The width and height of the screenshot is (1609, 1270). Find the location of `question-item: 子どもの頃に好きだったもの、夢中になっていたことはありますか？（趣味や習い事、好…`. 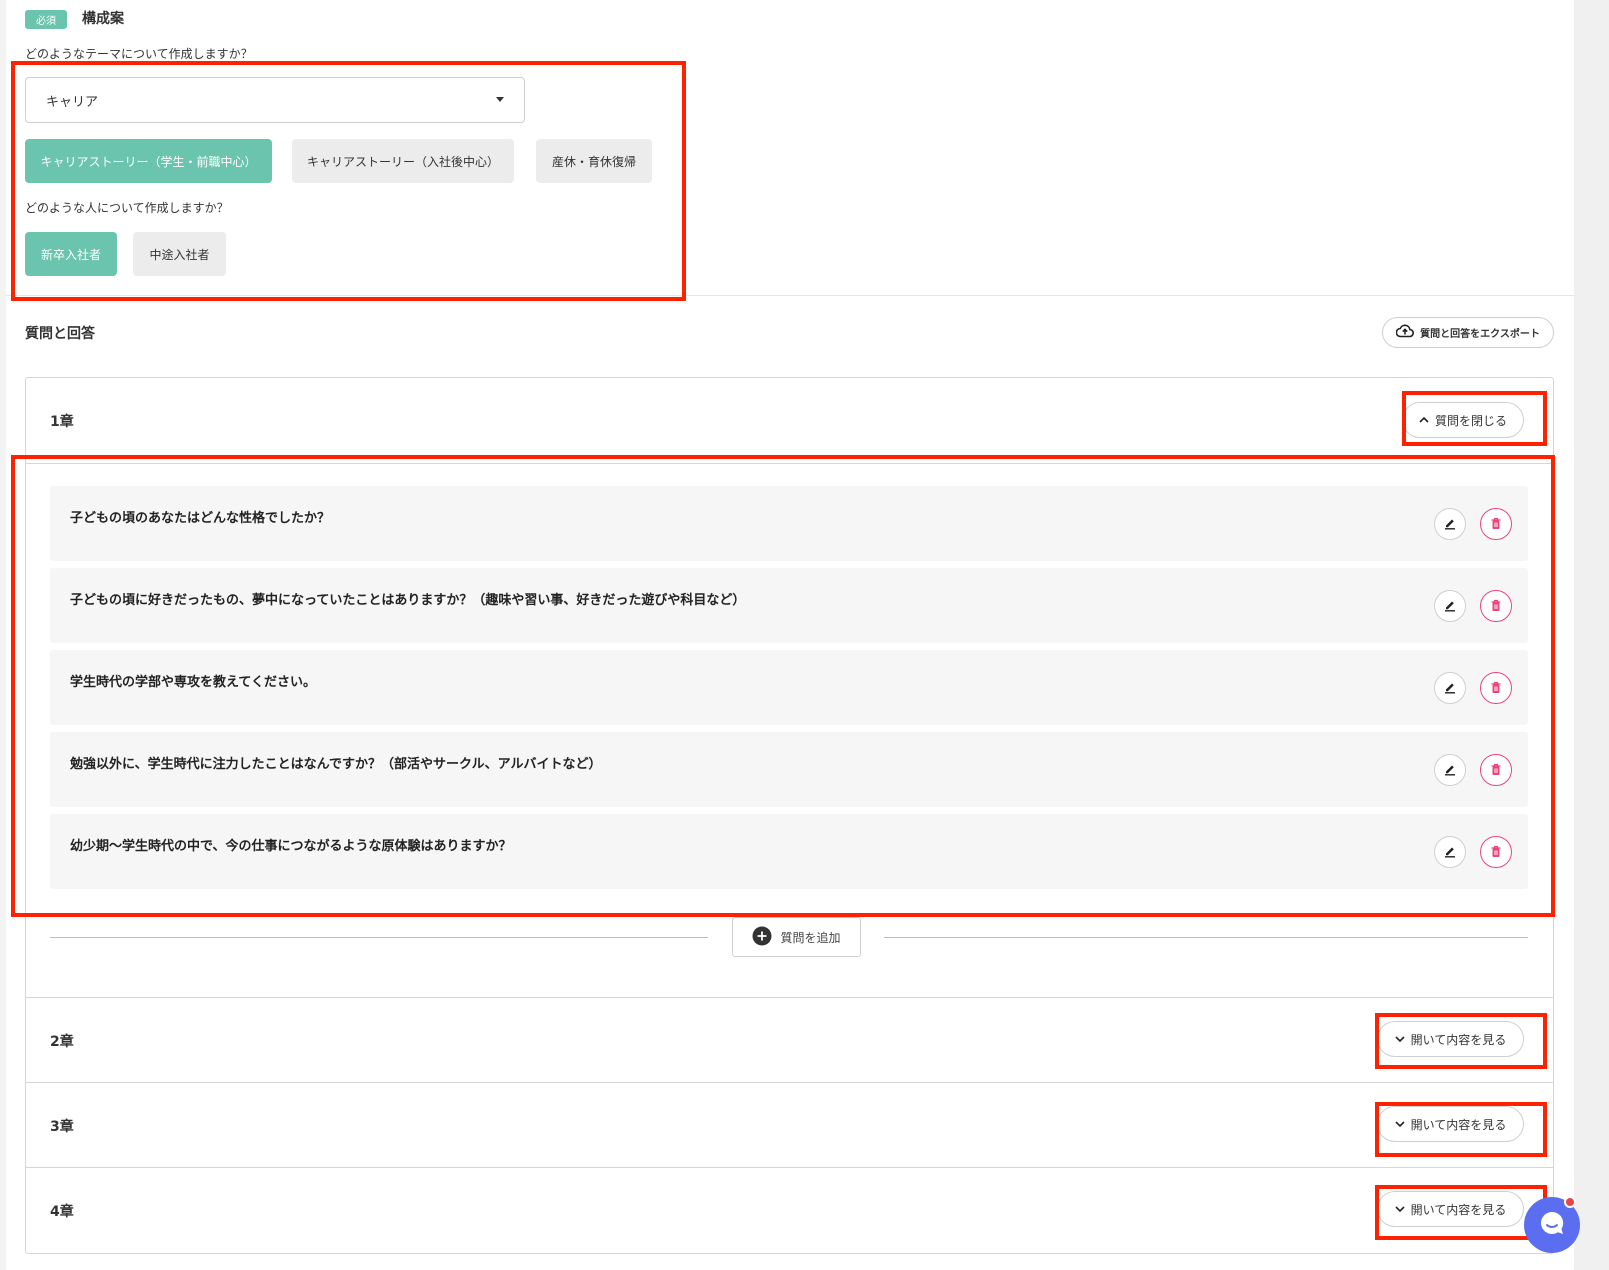

question-item: 子どもの頃に好きだったもの、夢中になっていたことはありますか？（趣味や習い事、好… is located at coordinates (789, 605).